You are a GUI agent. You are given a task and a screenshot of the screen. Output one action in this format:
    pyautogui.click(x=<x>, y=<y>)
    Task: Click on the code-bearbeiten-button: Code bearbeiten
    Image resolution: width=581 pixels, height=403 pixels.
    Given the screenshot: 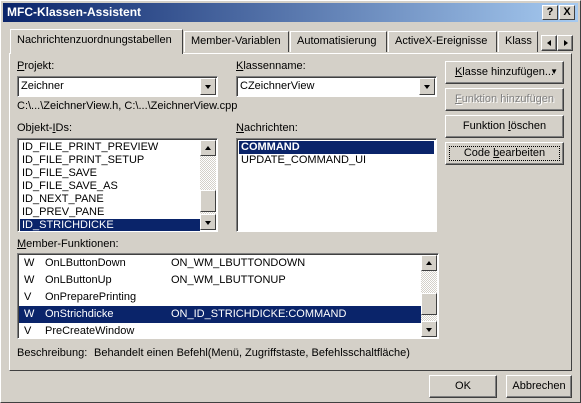 What is the action you would take?
    pyautogui.click(x=504, y=153)
    